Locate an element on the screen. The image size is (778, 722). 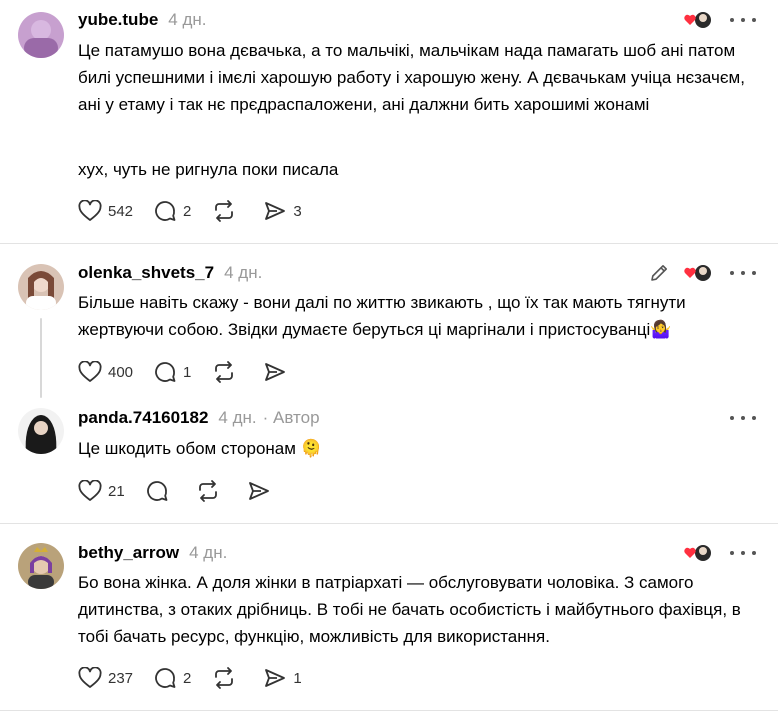
post-header: olenka_shvets_7 4 дн. is located at coordinates (170, 273).